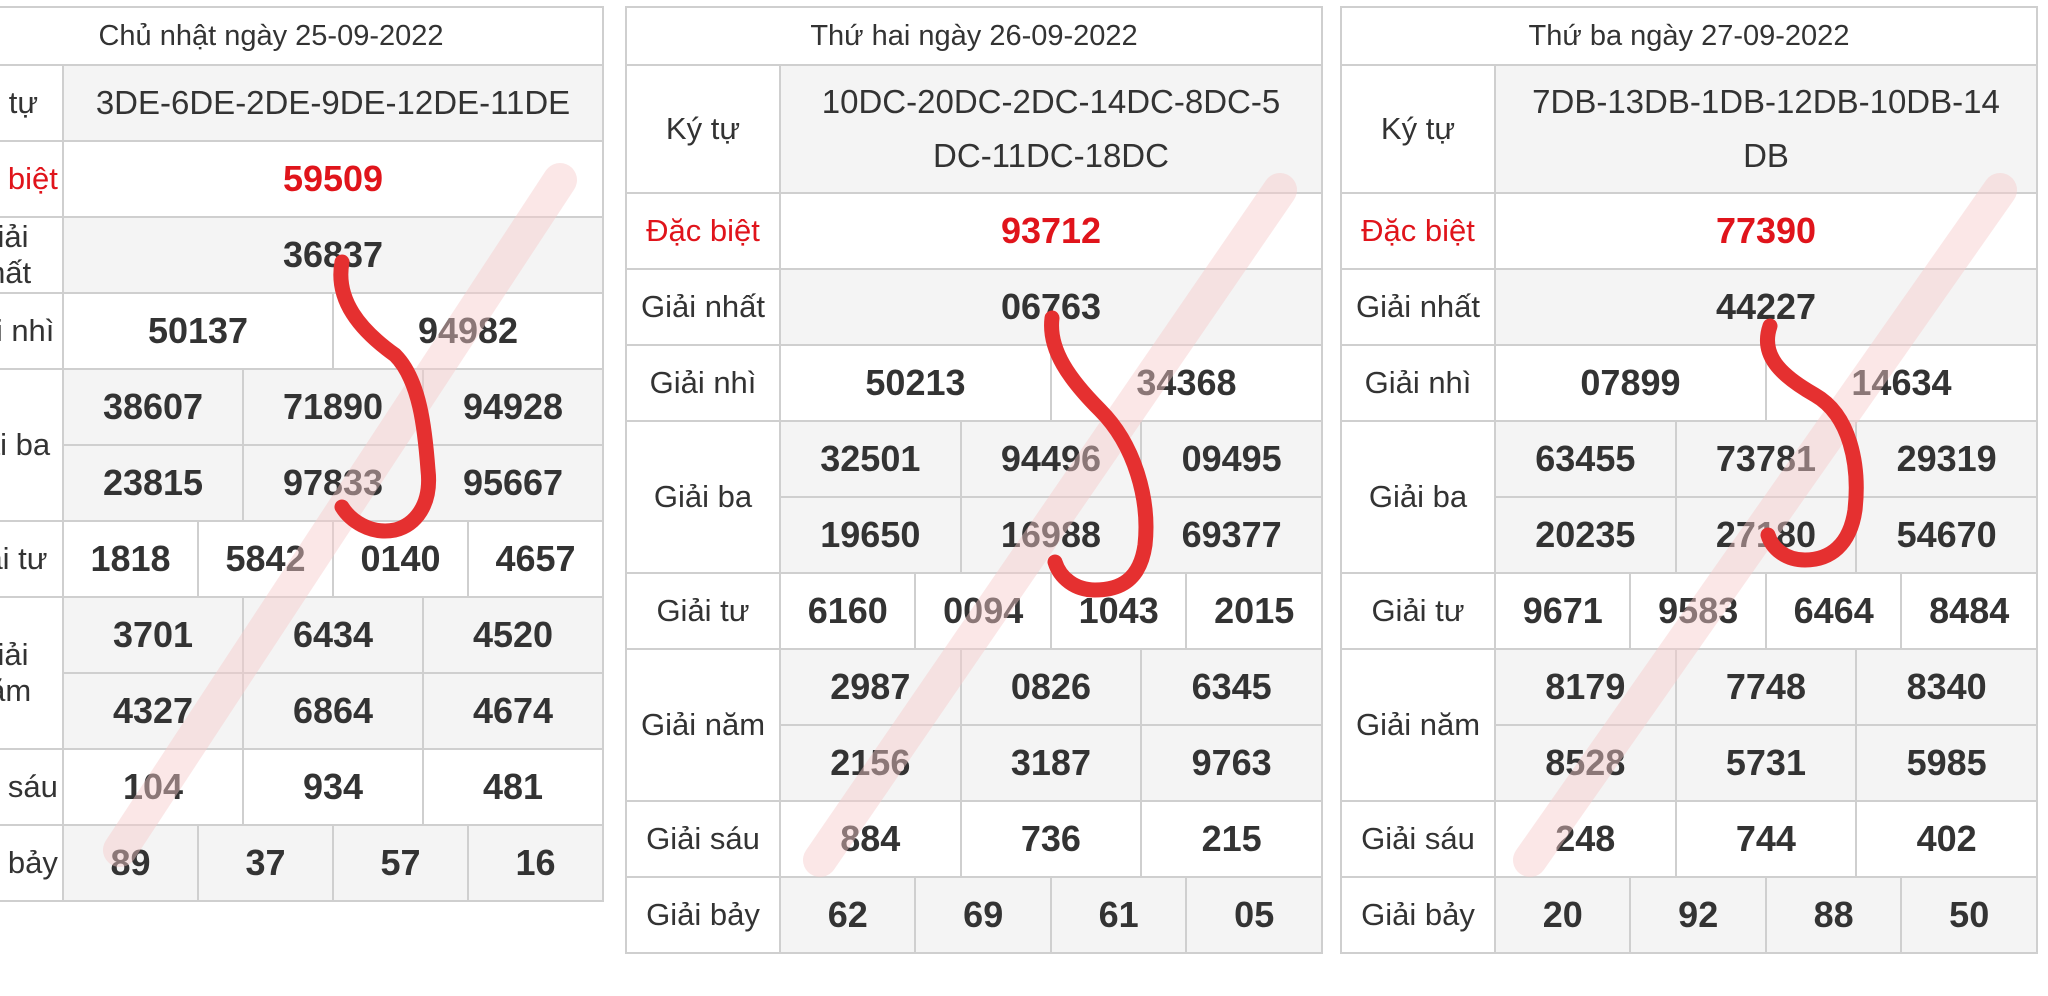 This screenshot has width=2048, height=996. I want to click on seventh-prize-number: 61, so click(1118, 915).